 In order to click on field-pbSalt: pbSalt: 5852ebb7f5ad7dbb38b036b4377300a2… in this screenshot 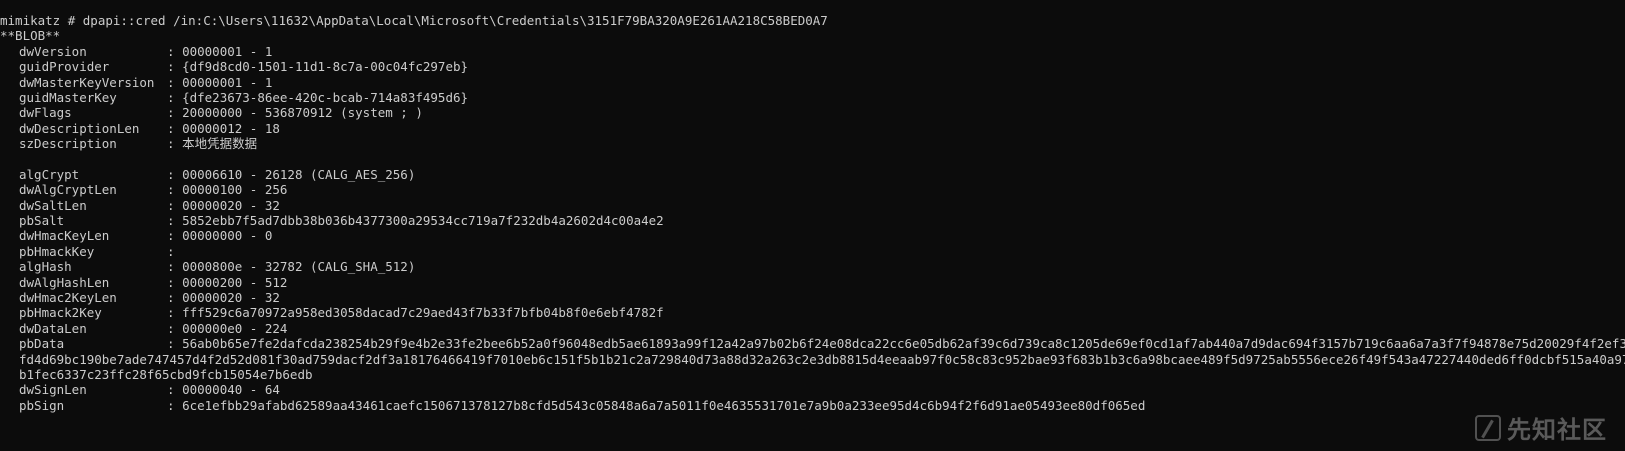, I will do `click(341, 221)`.